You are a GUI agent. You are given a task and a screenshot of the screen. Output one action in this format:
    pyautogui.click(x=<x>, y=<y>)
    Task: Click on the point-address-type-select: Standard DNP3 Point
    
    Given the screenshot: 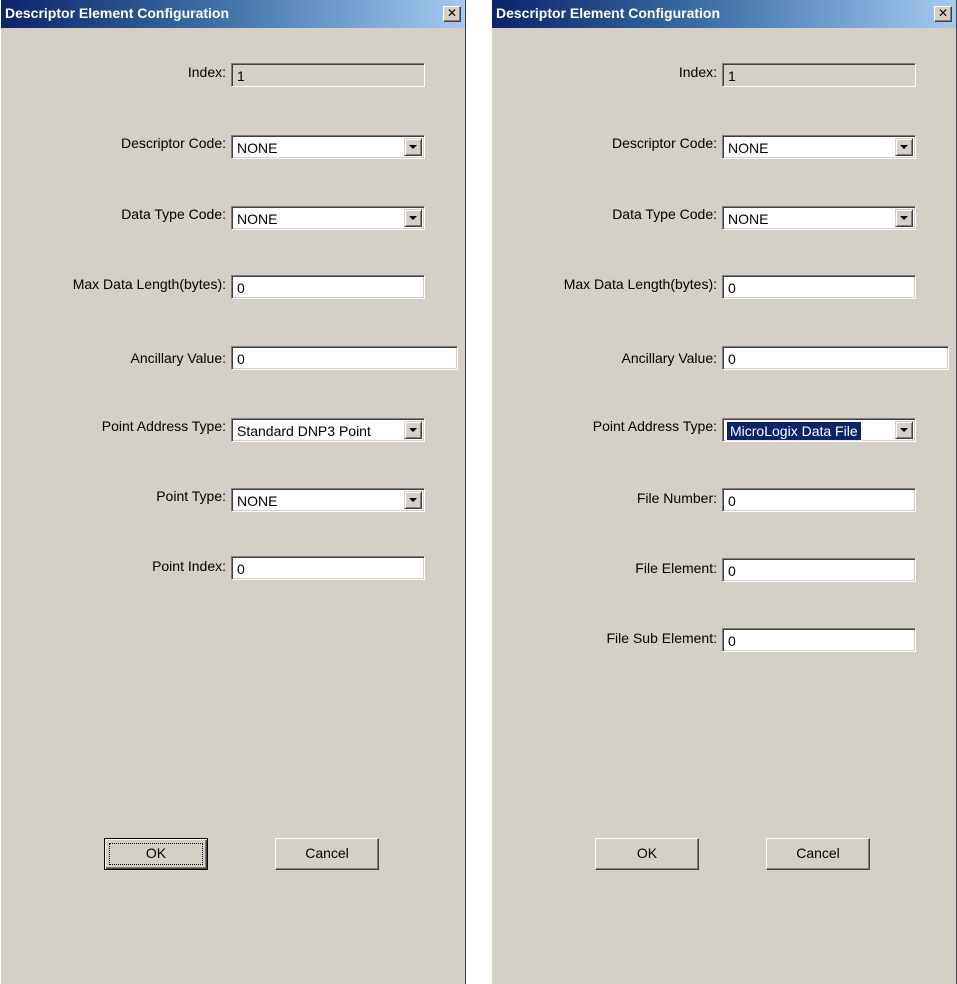 What is the action you would take?
    pyautogui.click(x=328, y=430)
    